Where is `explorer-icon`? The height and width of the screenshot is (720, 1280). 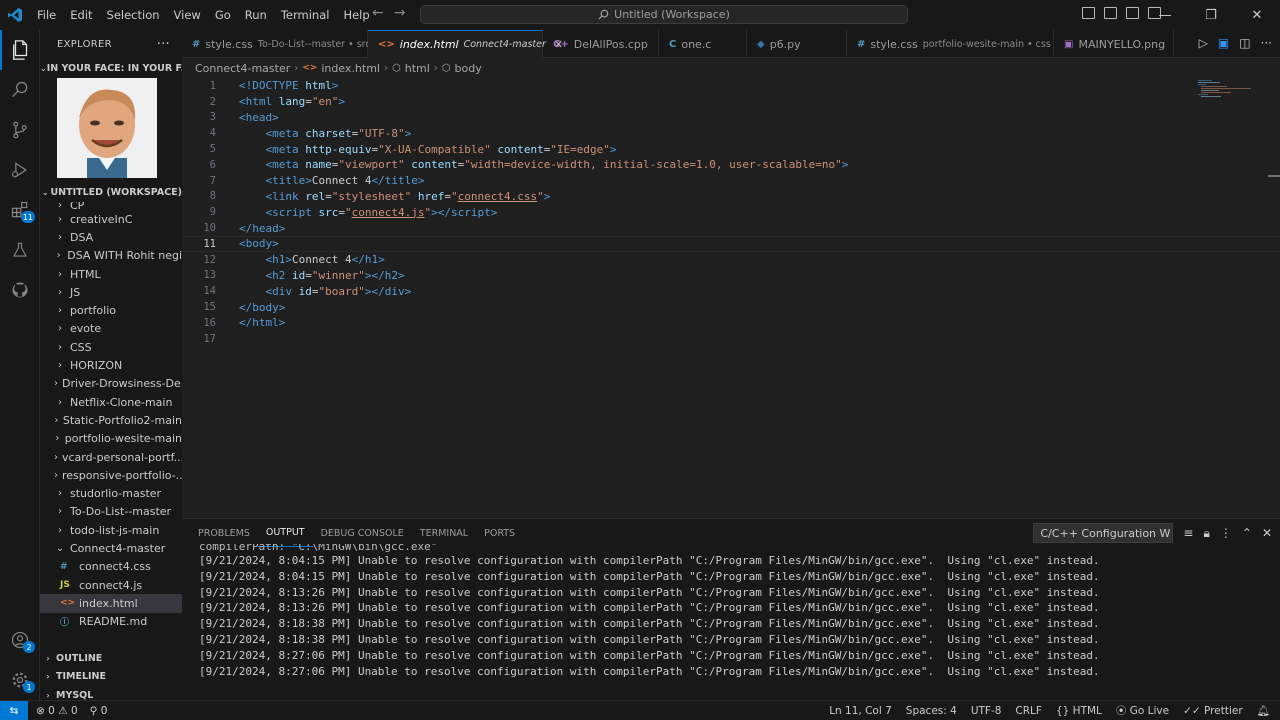 explorer-icon is located at coordinates (20, 50).